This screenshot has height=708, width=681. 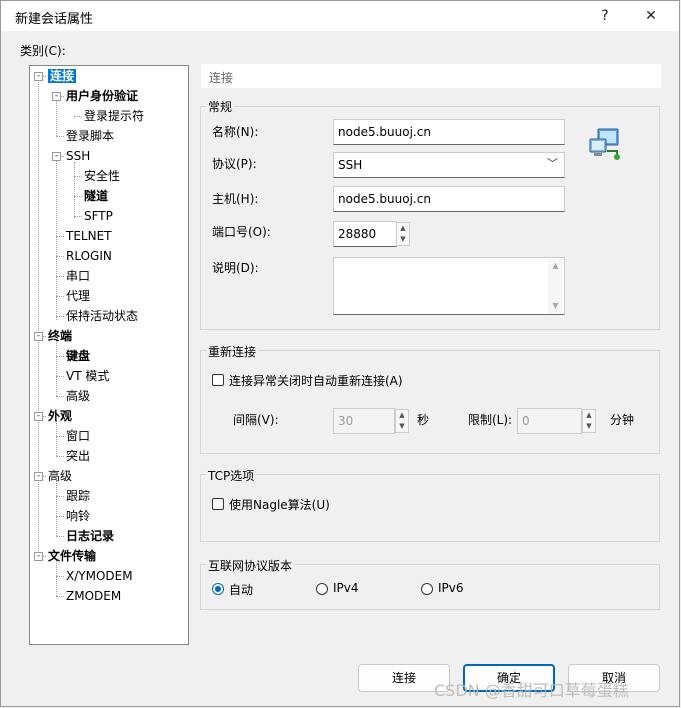 I want to click on tree-item-label: 响铃, so click(x=78, y=516).